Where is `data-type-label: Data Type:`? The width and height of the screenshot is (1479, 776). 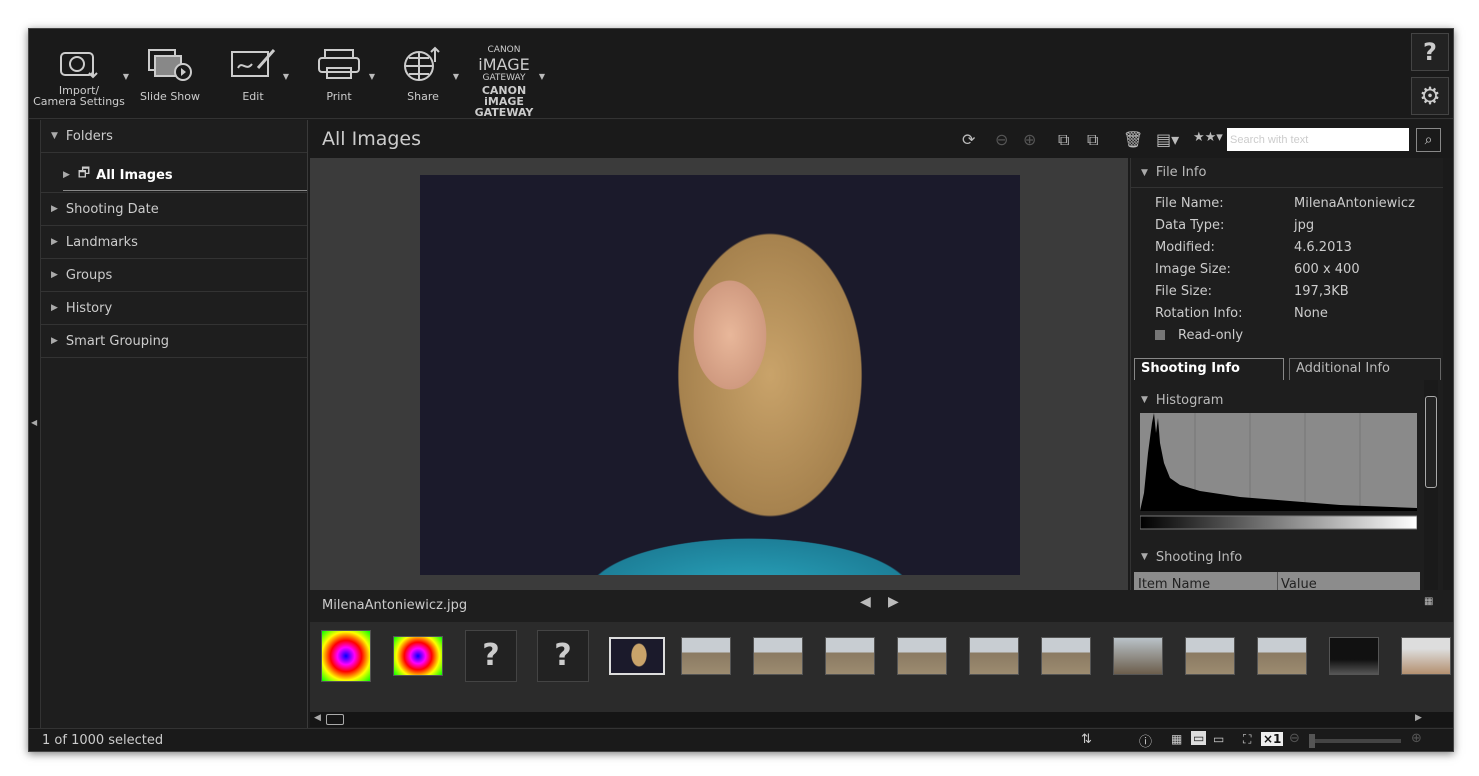
data-type-label: Data Type: is located at coordinates (1190, 225).